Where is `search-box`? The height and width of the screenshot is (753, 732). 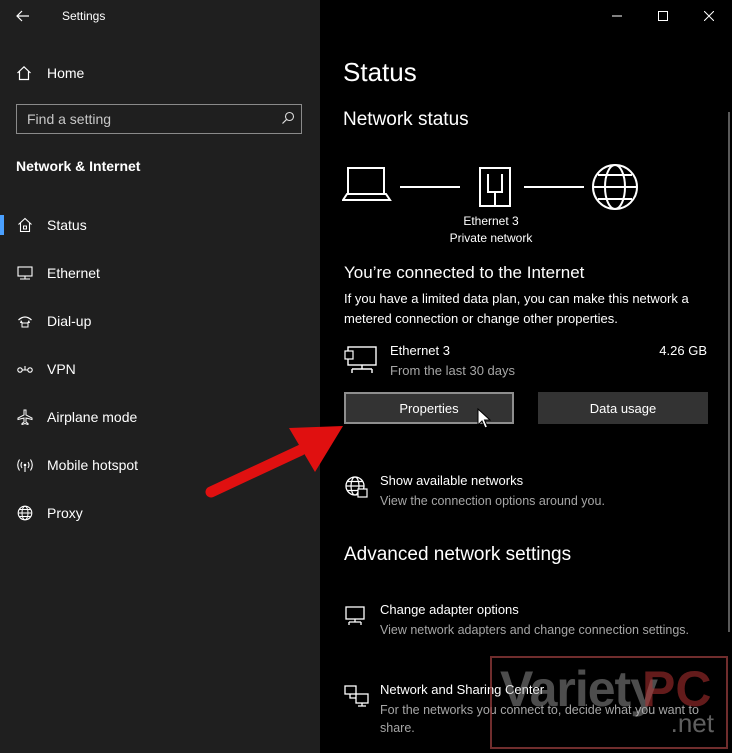
search-box is located at coordinates (159, 119).